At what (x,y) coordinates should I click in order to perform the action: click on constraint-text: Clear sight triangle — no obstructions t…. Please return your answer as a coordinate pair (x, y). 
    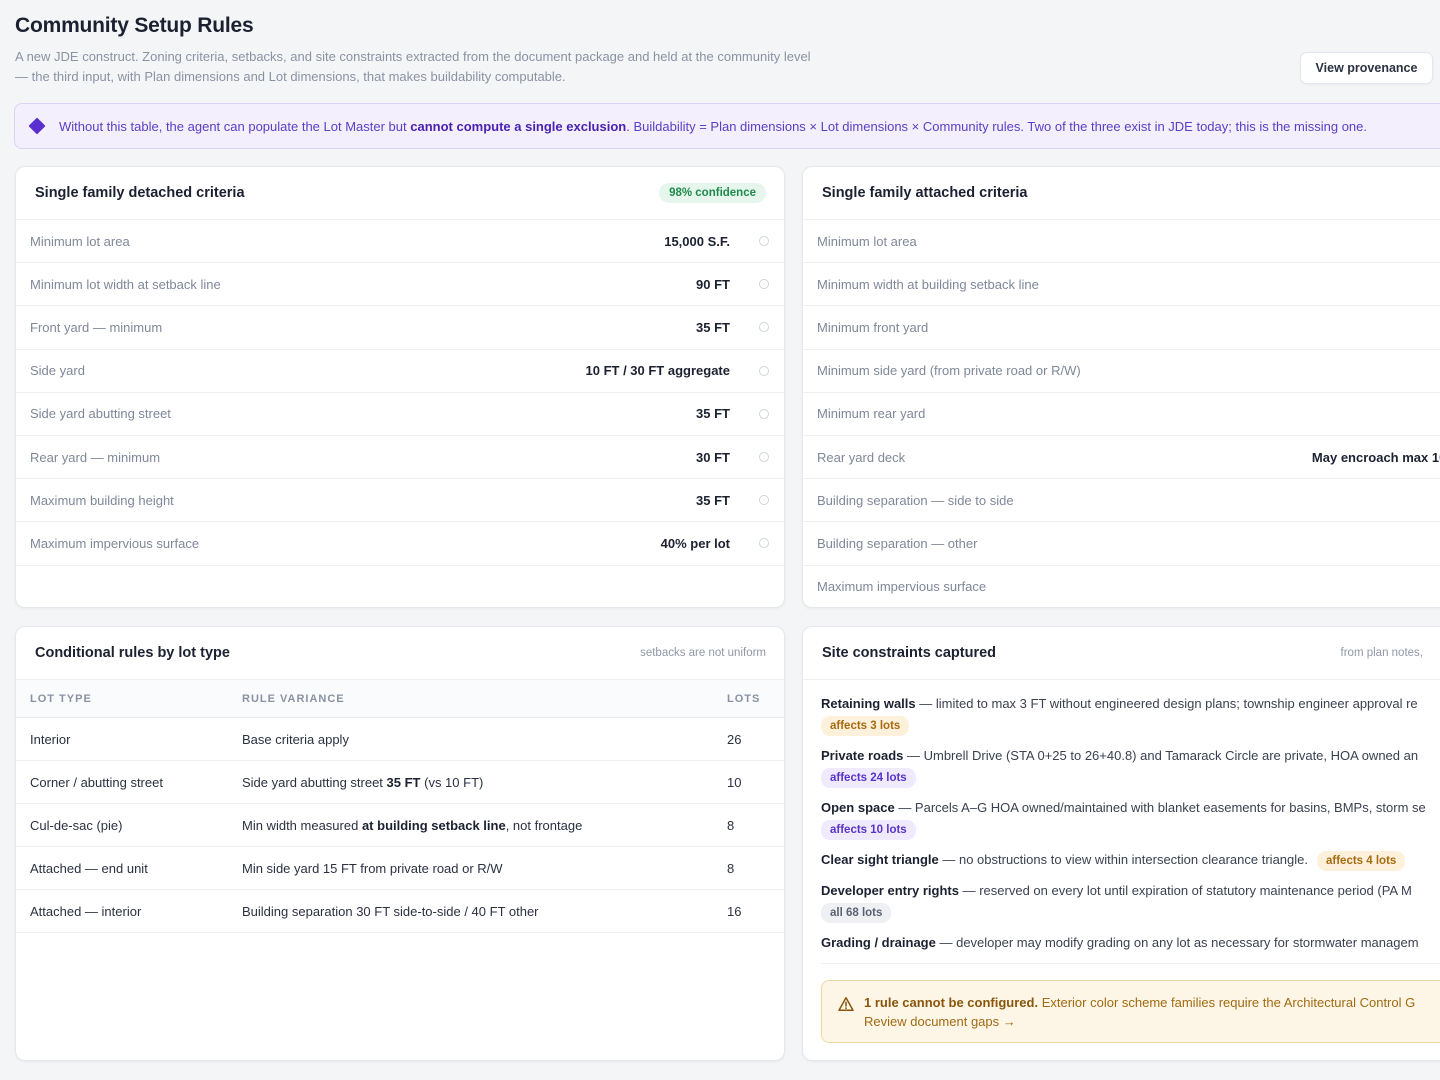
    Looking at the image, I should click on (1130, 860).